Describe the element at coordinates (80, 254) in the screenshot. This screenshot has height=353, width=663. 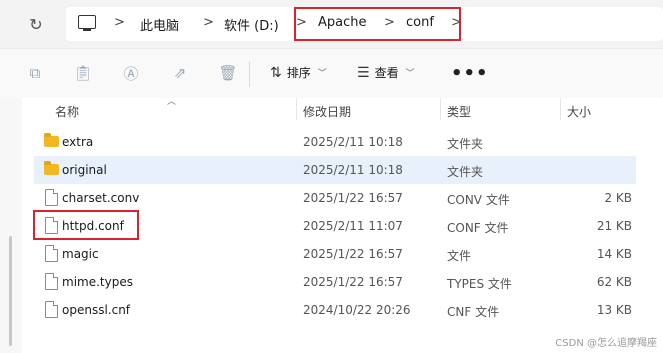
I see `file-name: magic` at that location.